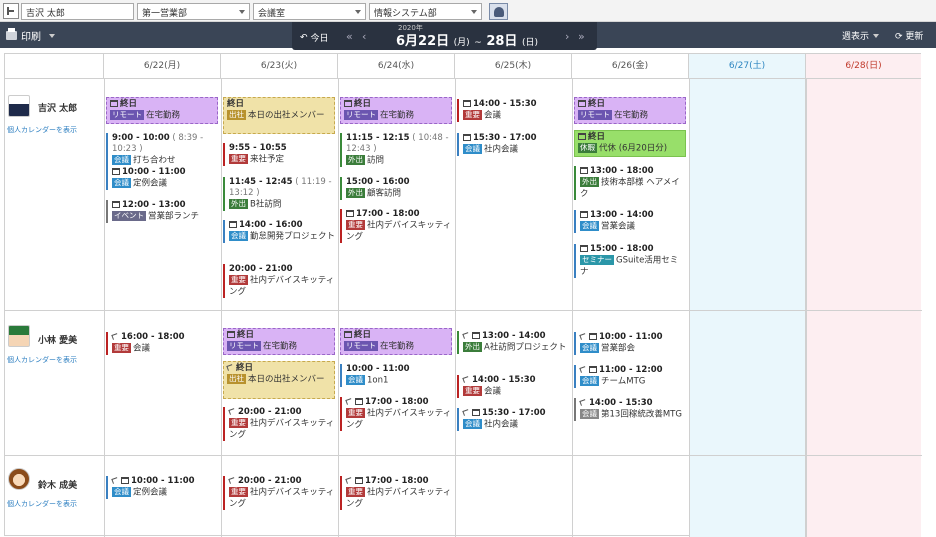  I want to click on next-day-icon: ›, so click(567, 36).